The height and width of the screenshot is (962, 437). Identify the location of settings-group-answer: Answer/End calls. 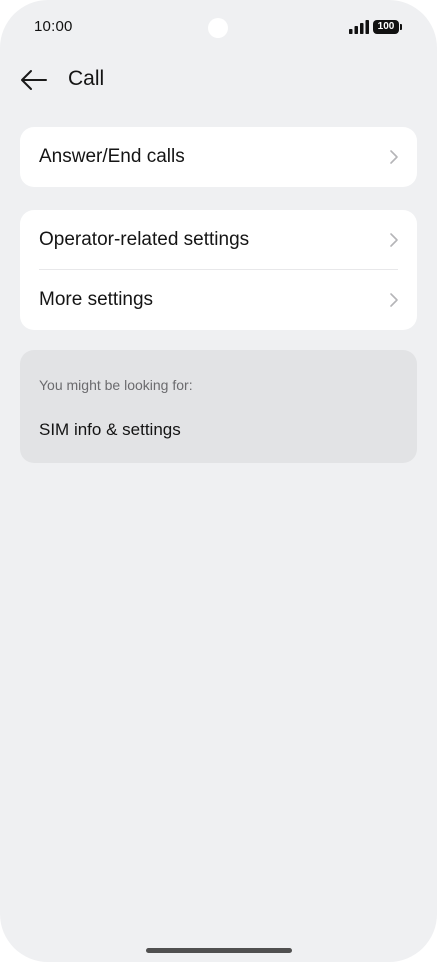
(218, 157).